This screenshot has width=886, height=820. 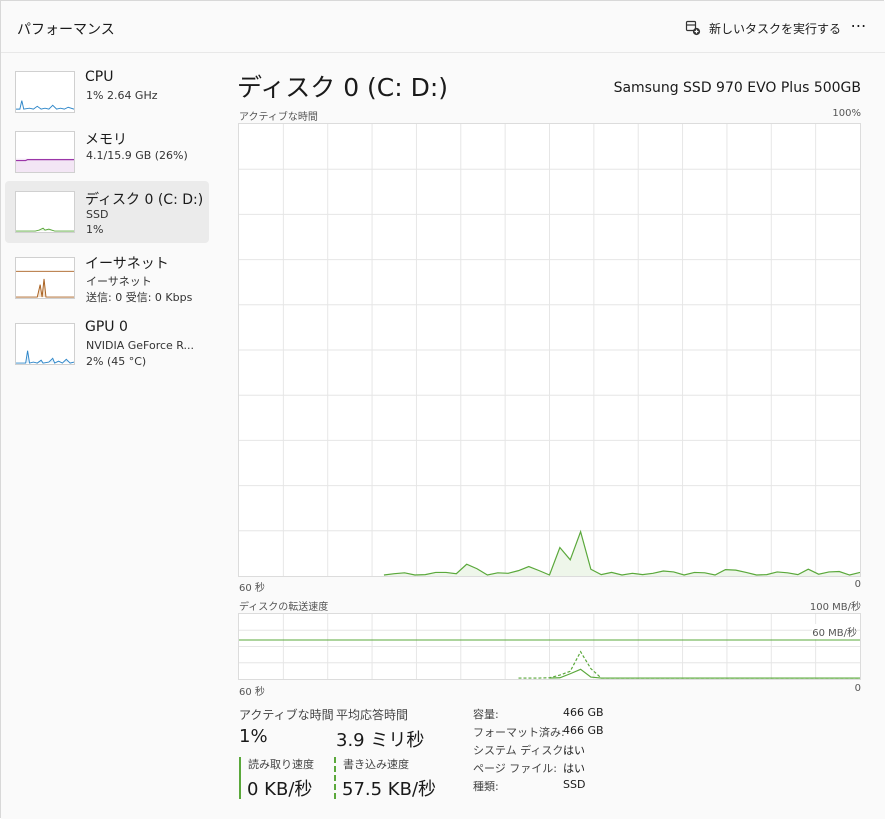 What do you see at coordinates (45, 152) in the screenshot?
I see `memory-thumbnail-graph` at bounding box center [45, 152].